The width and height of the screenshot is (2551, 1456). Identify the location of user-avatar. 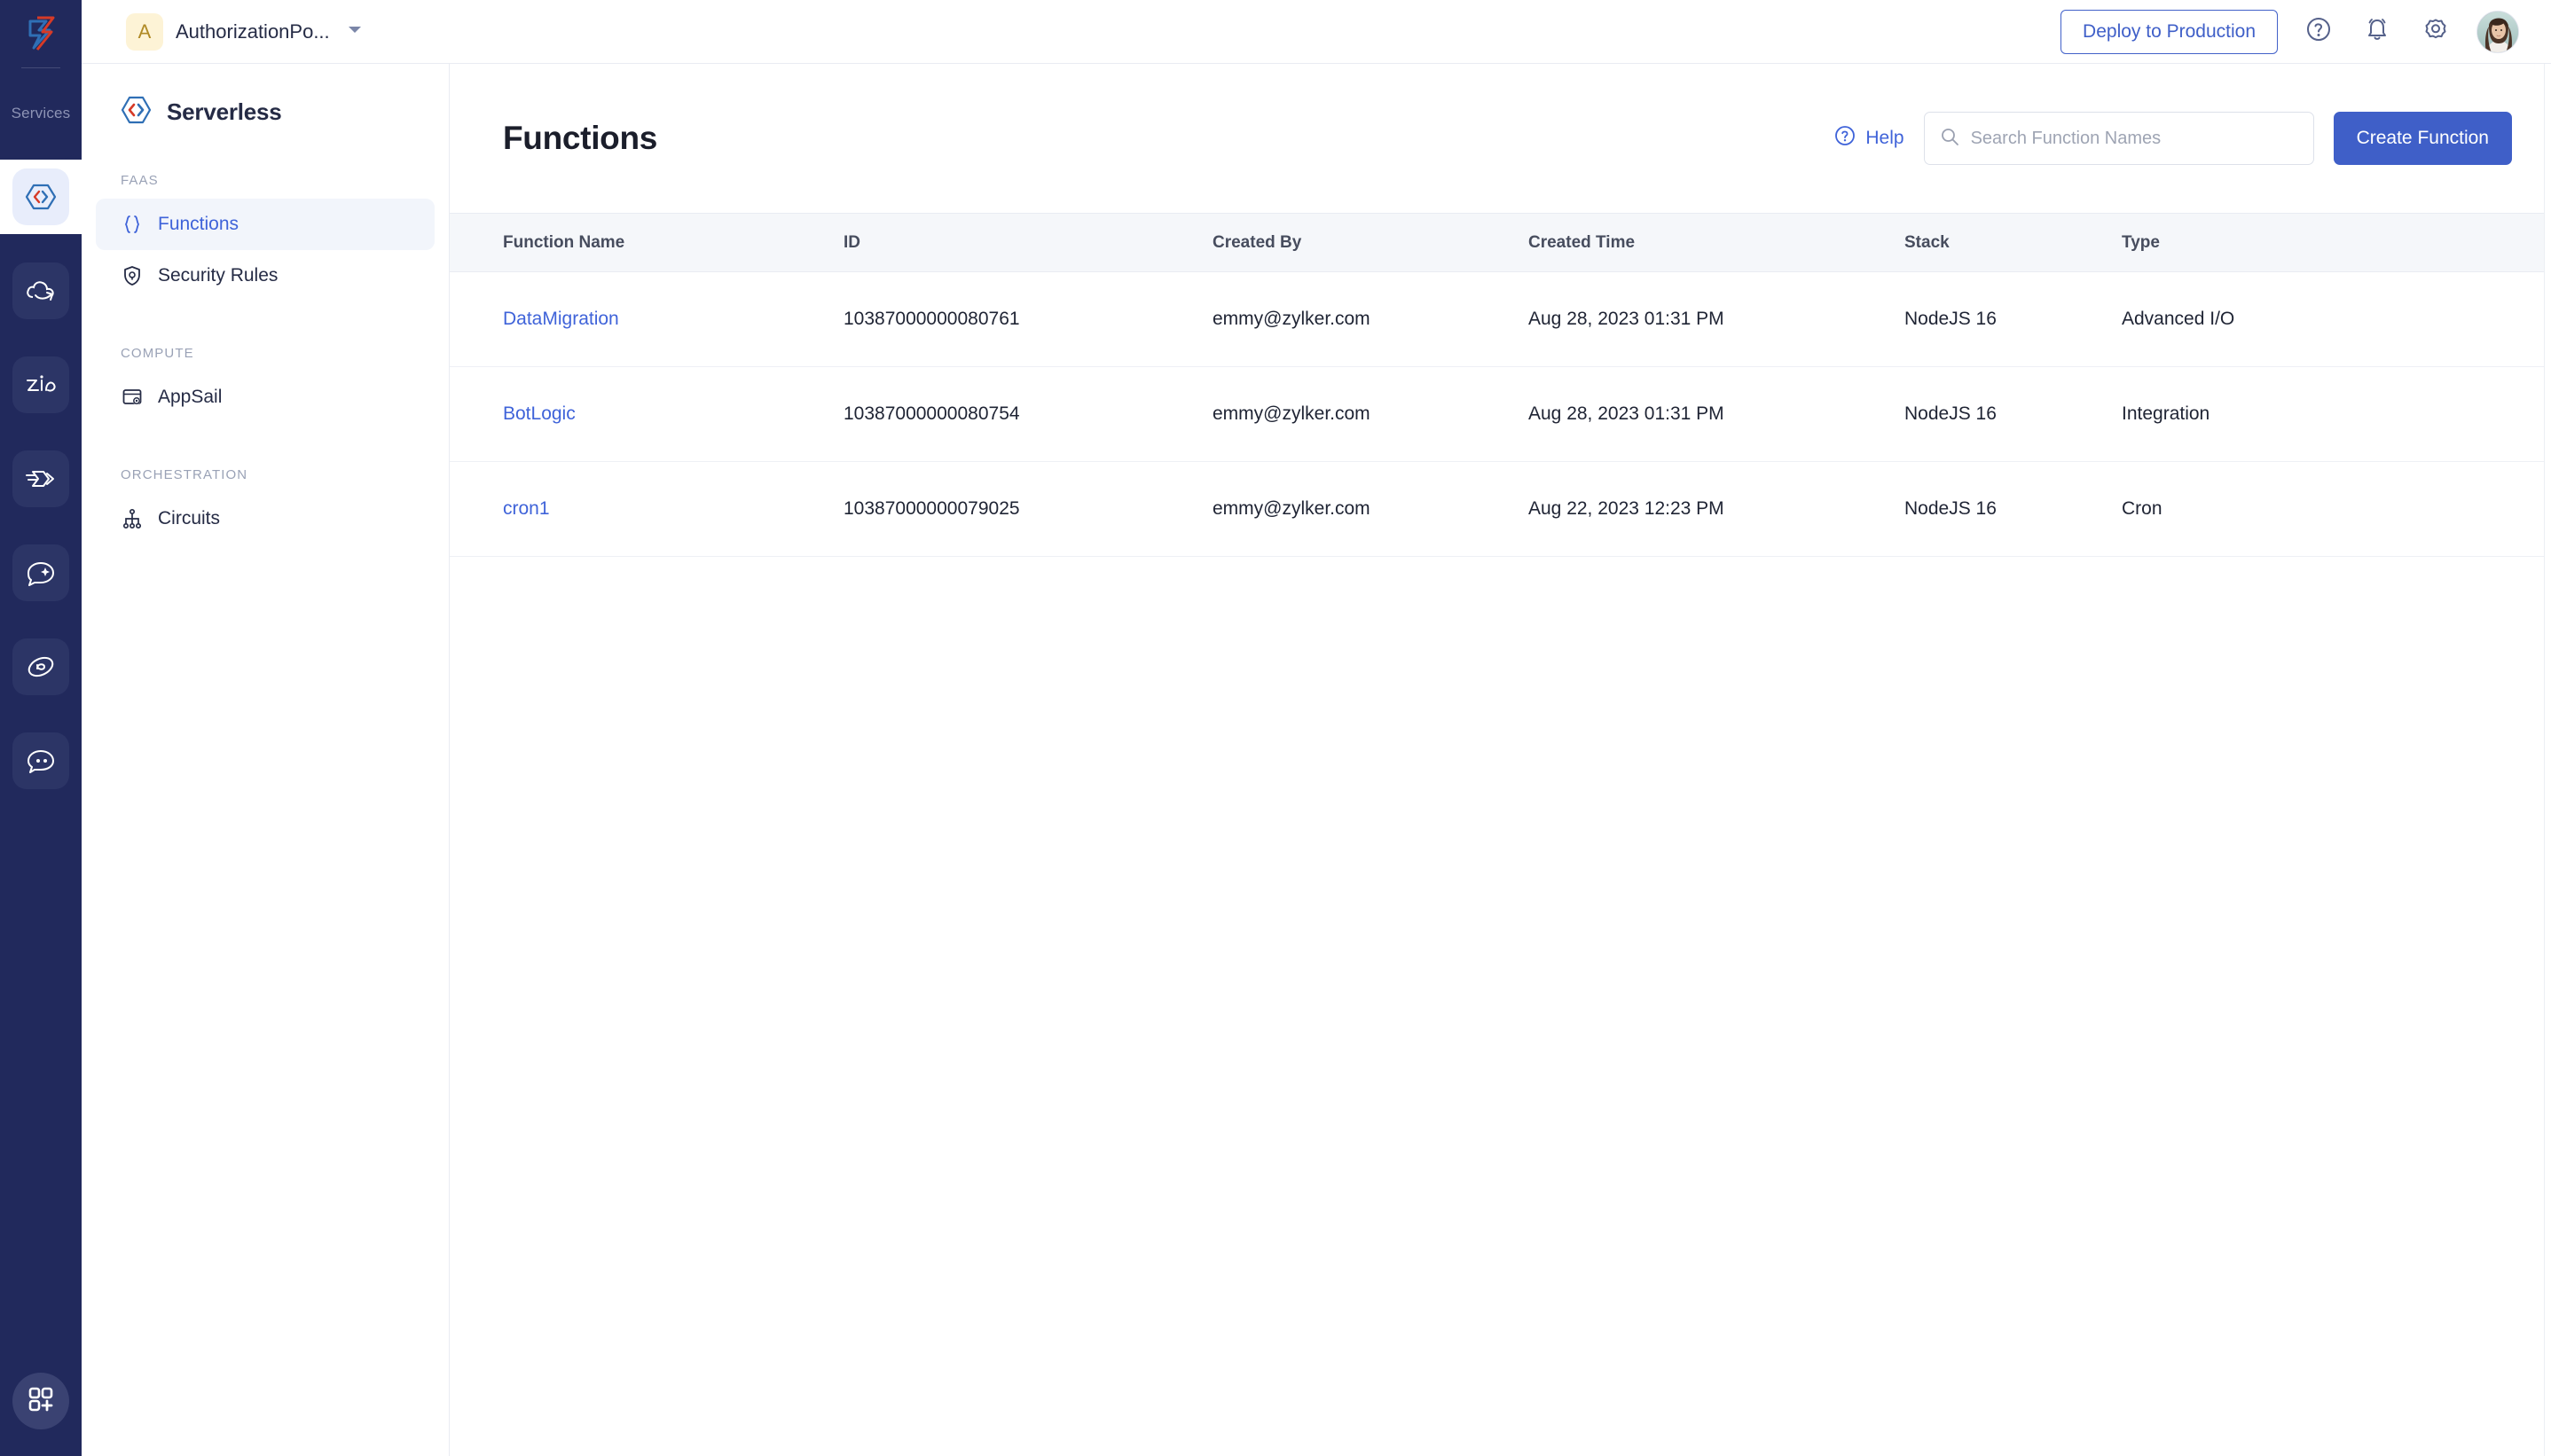
(2497, 31).